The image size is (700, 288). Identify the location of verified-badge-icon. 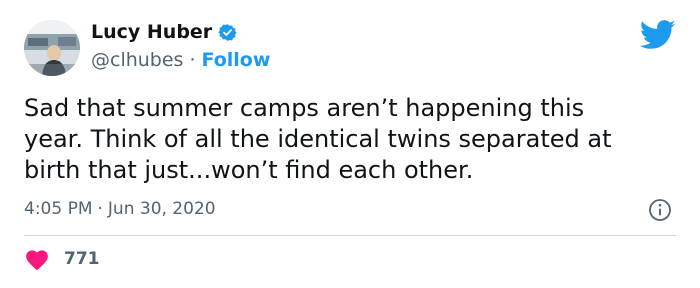
(227, 32).